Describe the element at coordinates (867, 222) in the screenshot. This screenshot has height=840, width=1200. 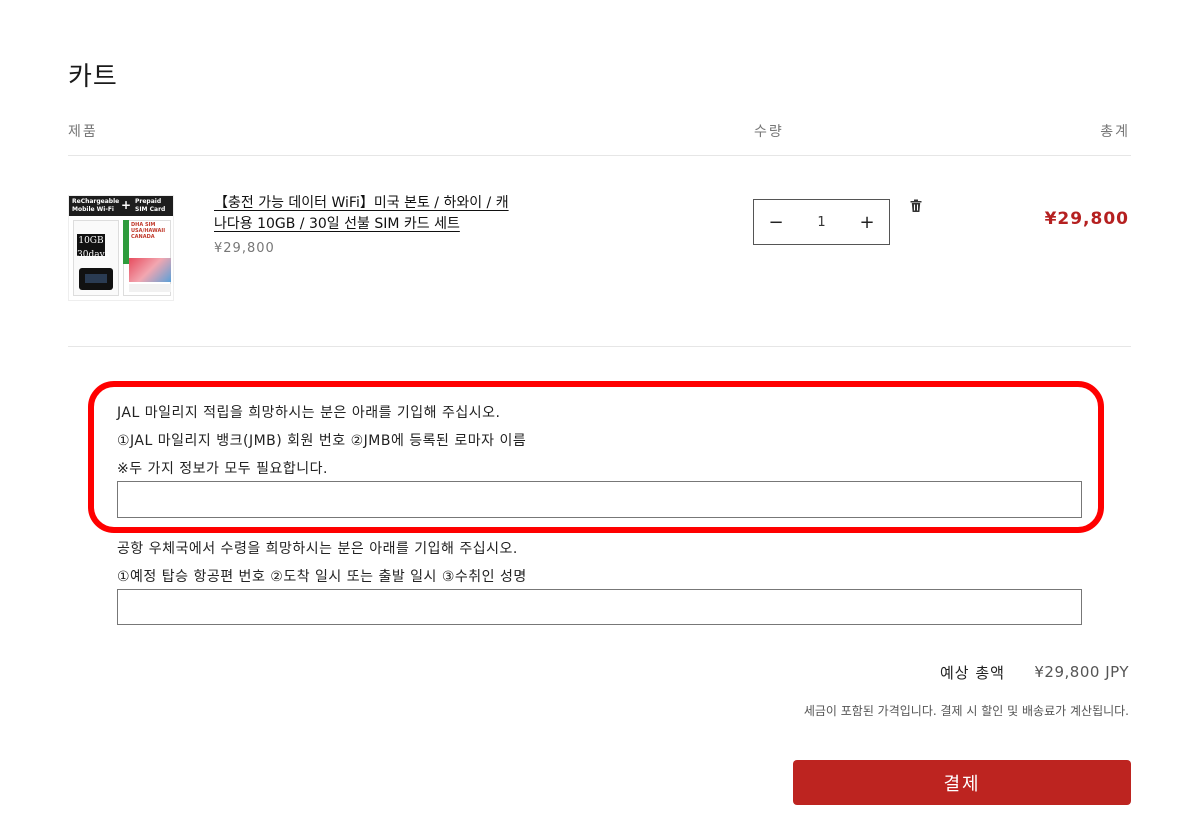
I see `increment-button: +` at that location.